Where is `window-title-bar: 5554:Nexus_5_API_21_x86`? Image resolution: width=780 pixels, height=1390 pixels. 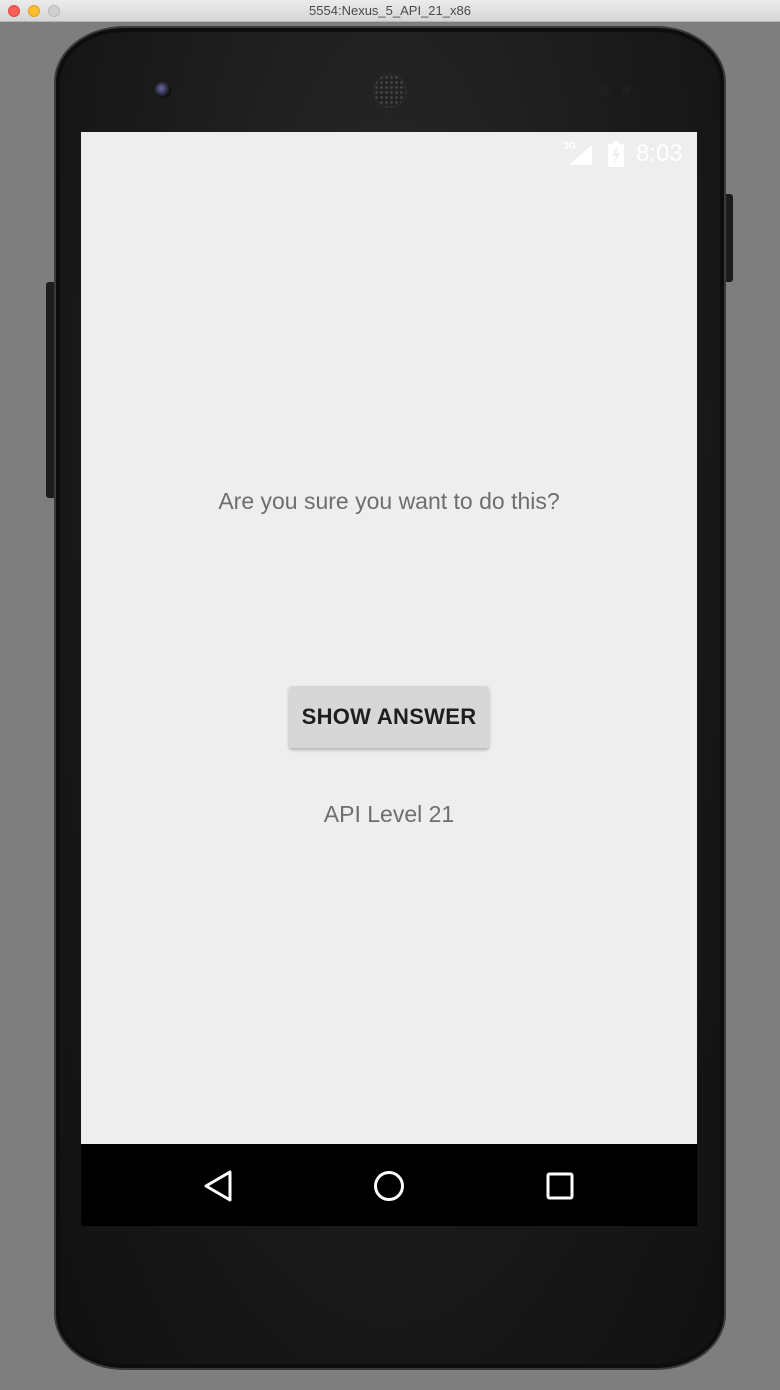 window-title-bar: 5554:Nexus_5_API_21_x86 is located at coordinates (390, 11).